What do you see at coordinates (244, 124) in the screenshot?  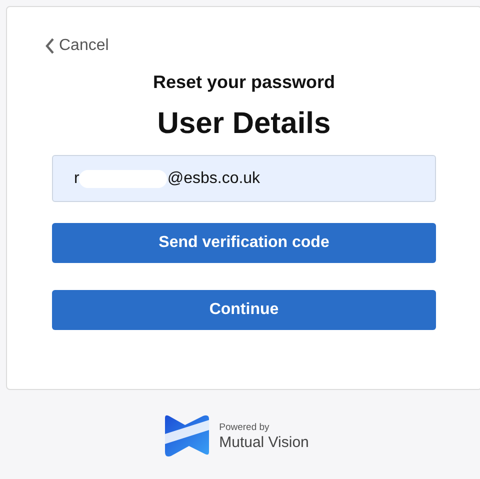 I see `heading: User Details` at bounding box center [244, 124].